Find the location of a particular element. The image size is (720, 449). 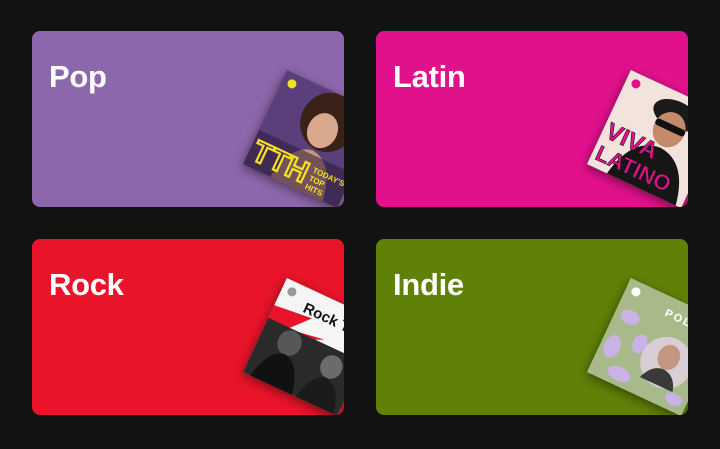

genre-title-indie: Indie is located at coordinates (428, 284).